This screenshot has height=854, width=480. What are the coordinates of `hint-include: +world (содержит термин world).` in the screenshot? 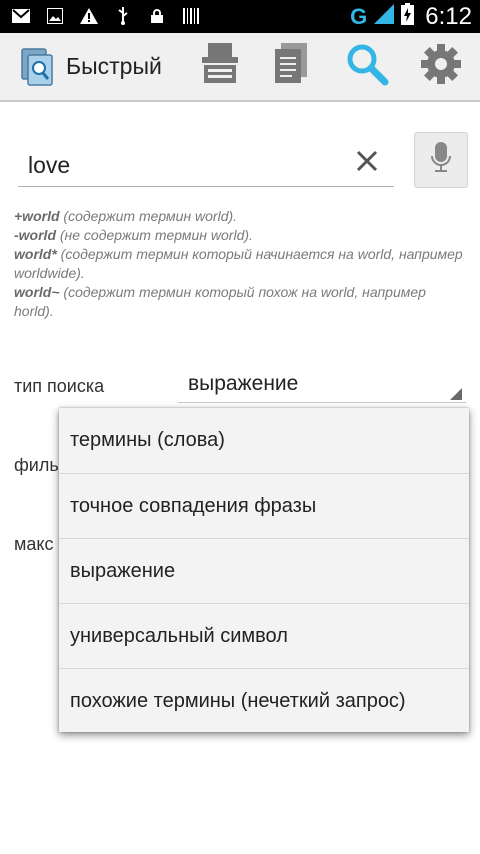 It's located at (126, 216).